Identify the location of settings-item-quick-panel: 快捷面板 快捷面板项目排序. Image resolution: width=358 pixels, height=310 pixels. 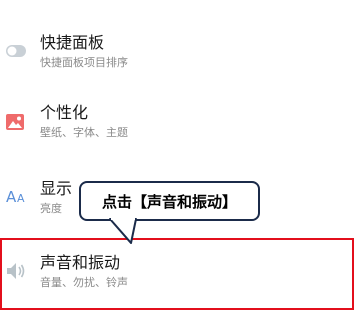
(179, 52).